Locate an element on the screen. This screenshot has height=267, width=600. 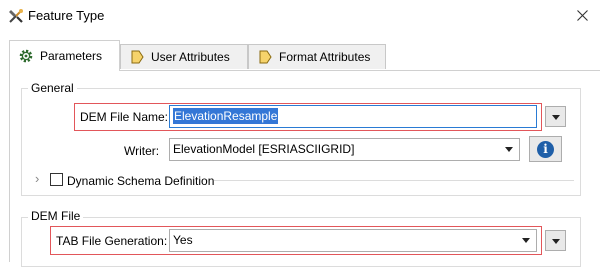
window-title: Feature Type is located at coordinates (66, 15).